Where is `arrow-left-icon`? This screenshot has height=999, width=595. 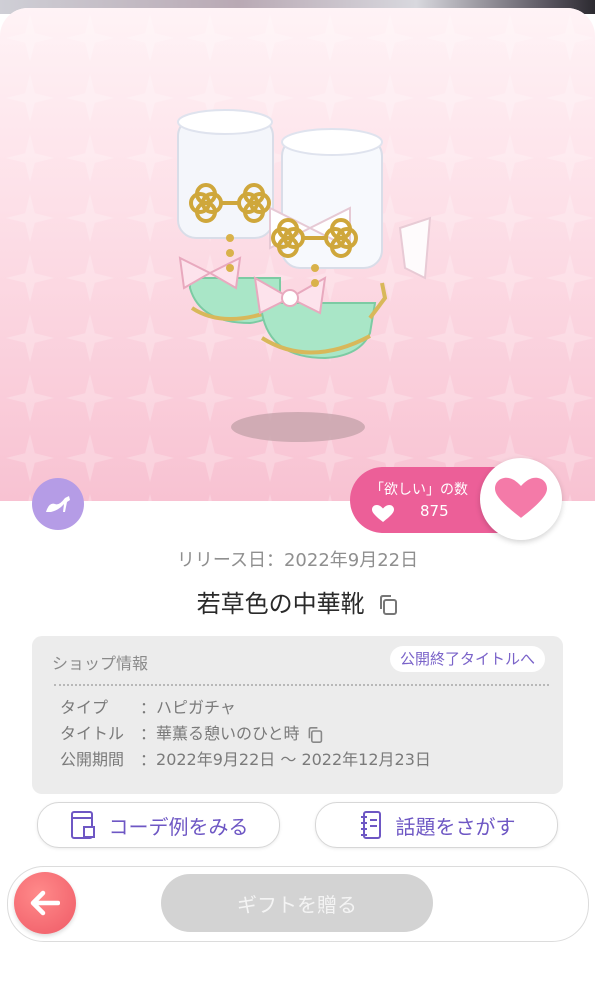 arrow-left-icon is located at coordinates (45, 903).